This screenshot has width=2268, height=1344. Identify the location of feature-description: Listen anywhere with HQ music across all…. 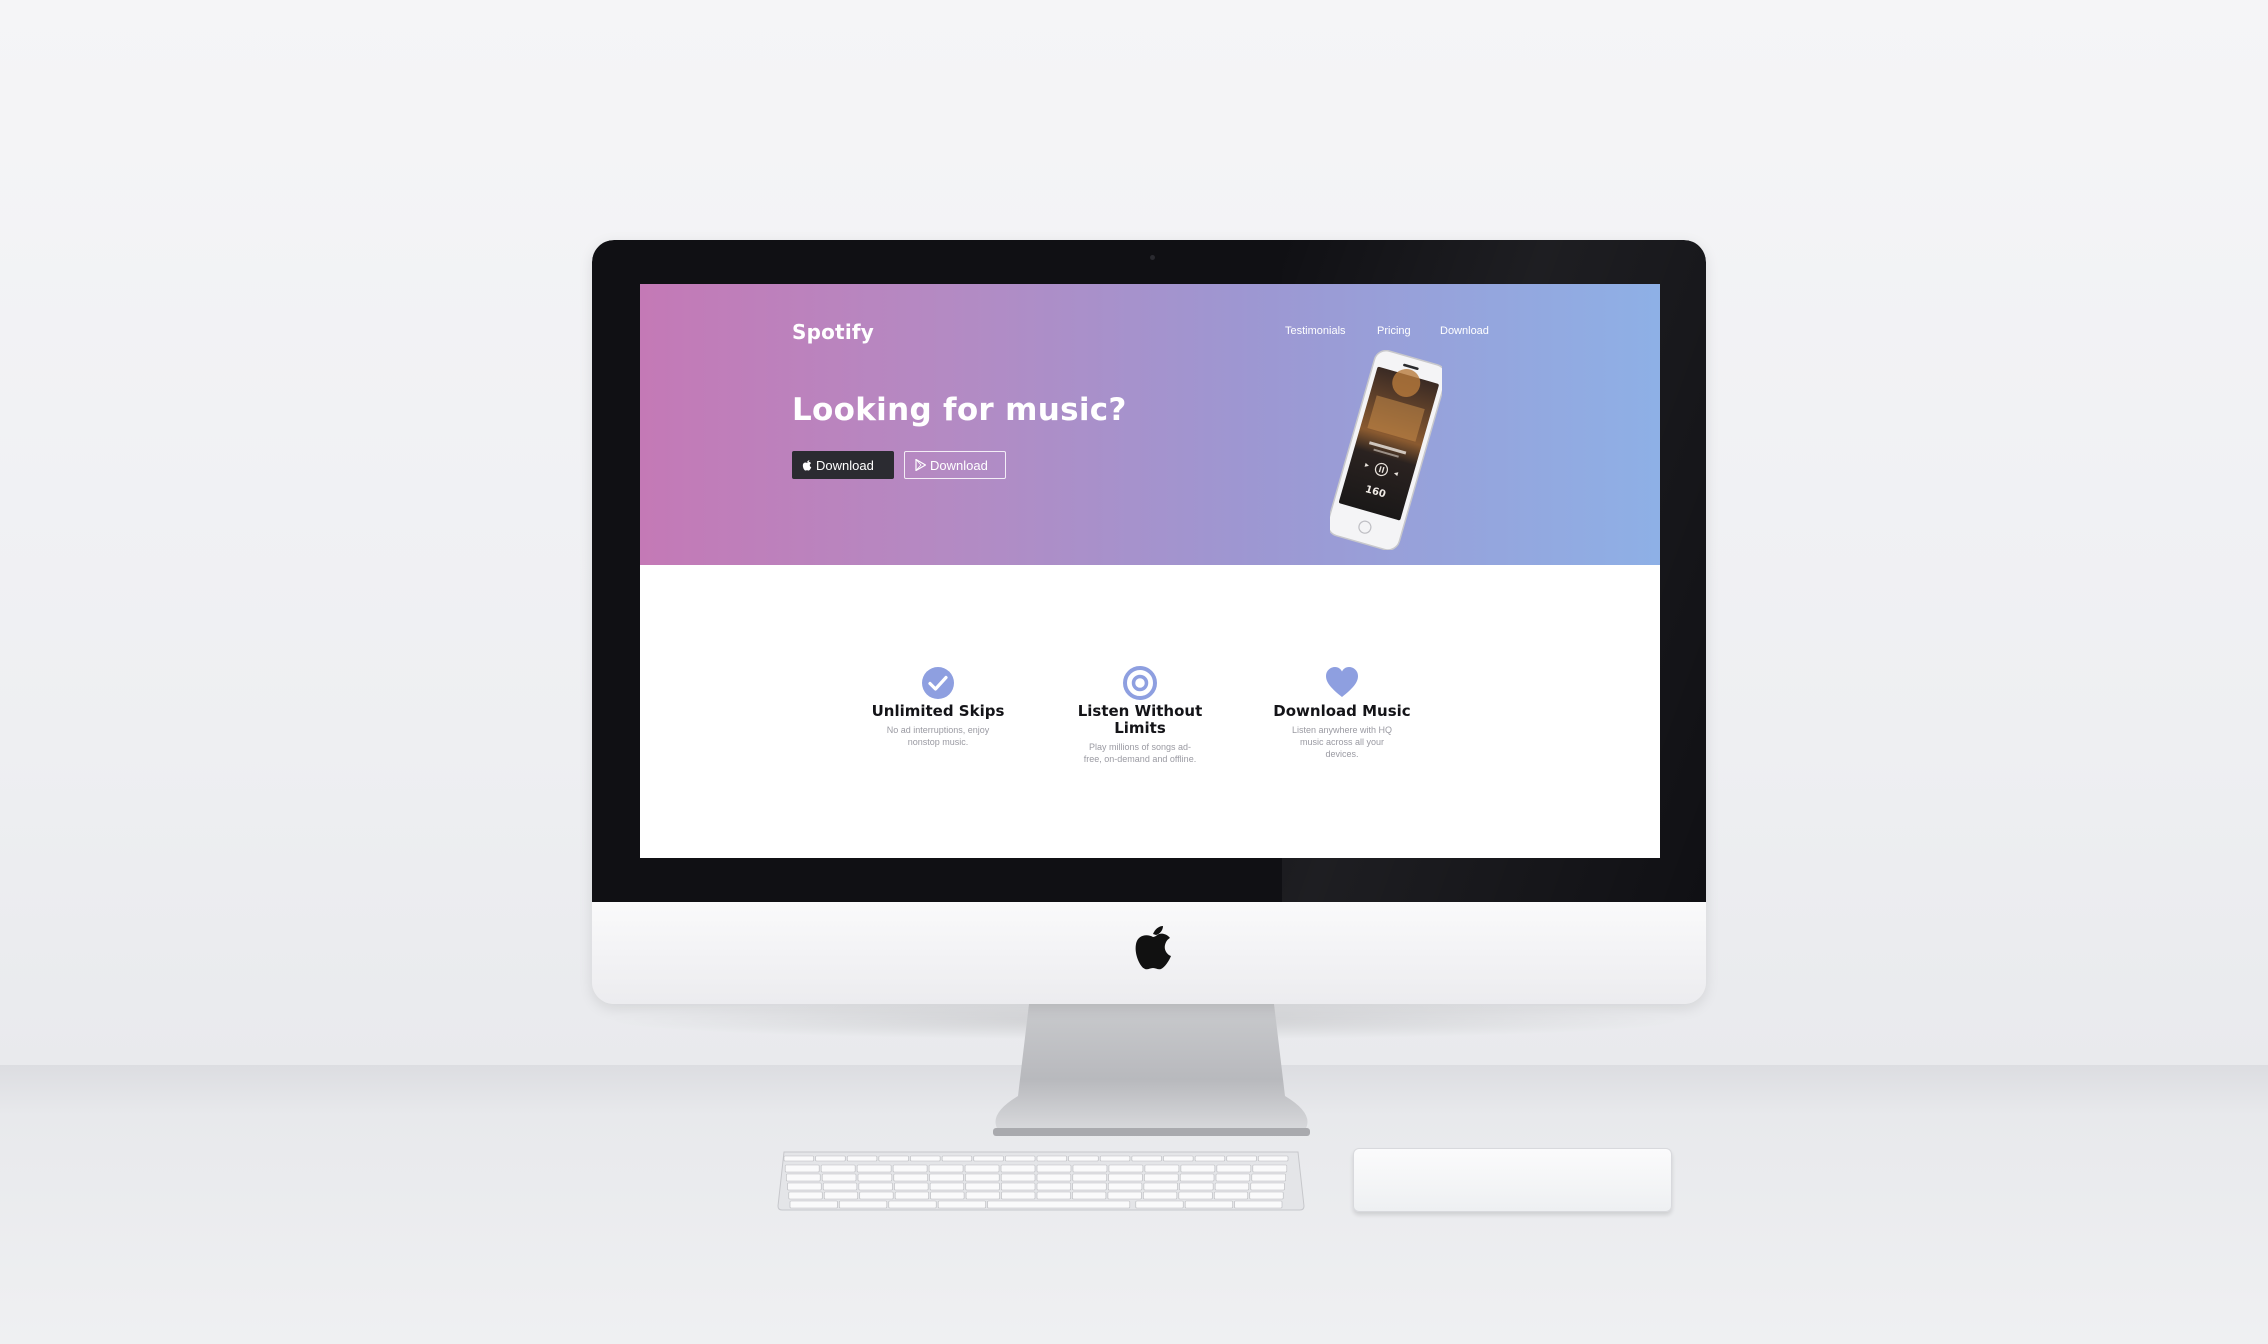
(1342, 742).